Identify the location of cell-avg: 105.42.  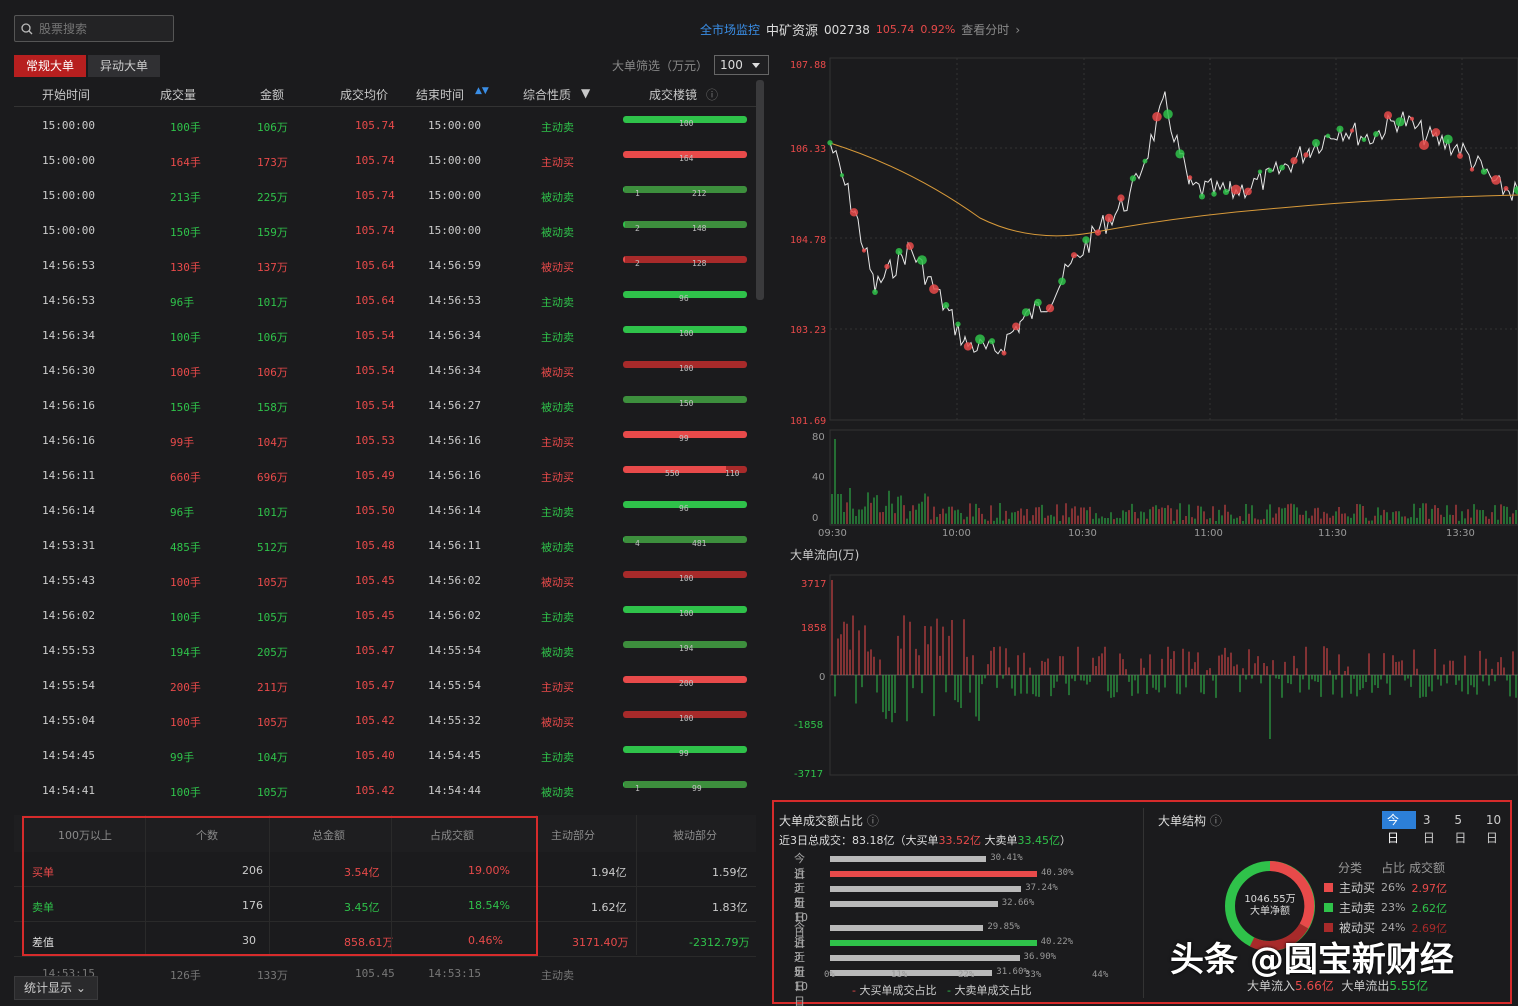
(375, 790).